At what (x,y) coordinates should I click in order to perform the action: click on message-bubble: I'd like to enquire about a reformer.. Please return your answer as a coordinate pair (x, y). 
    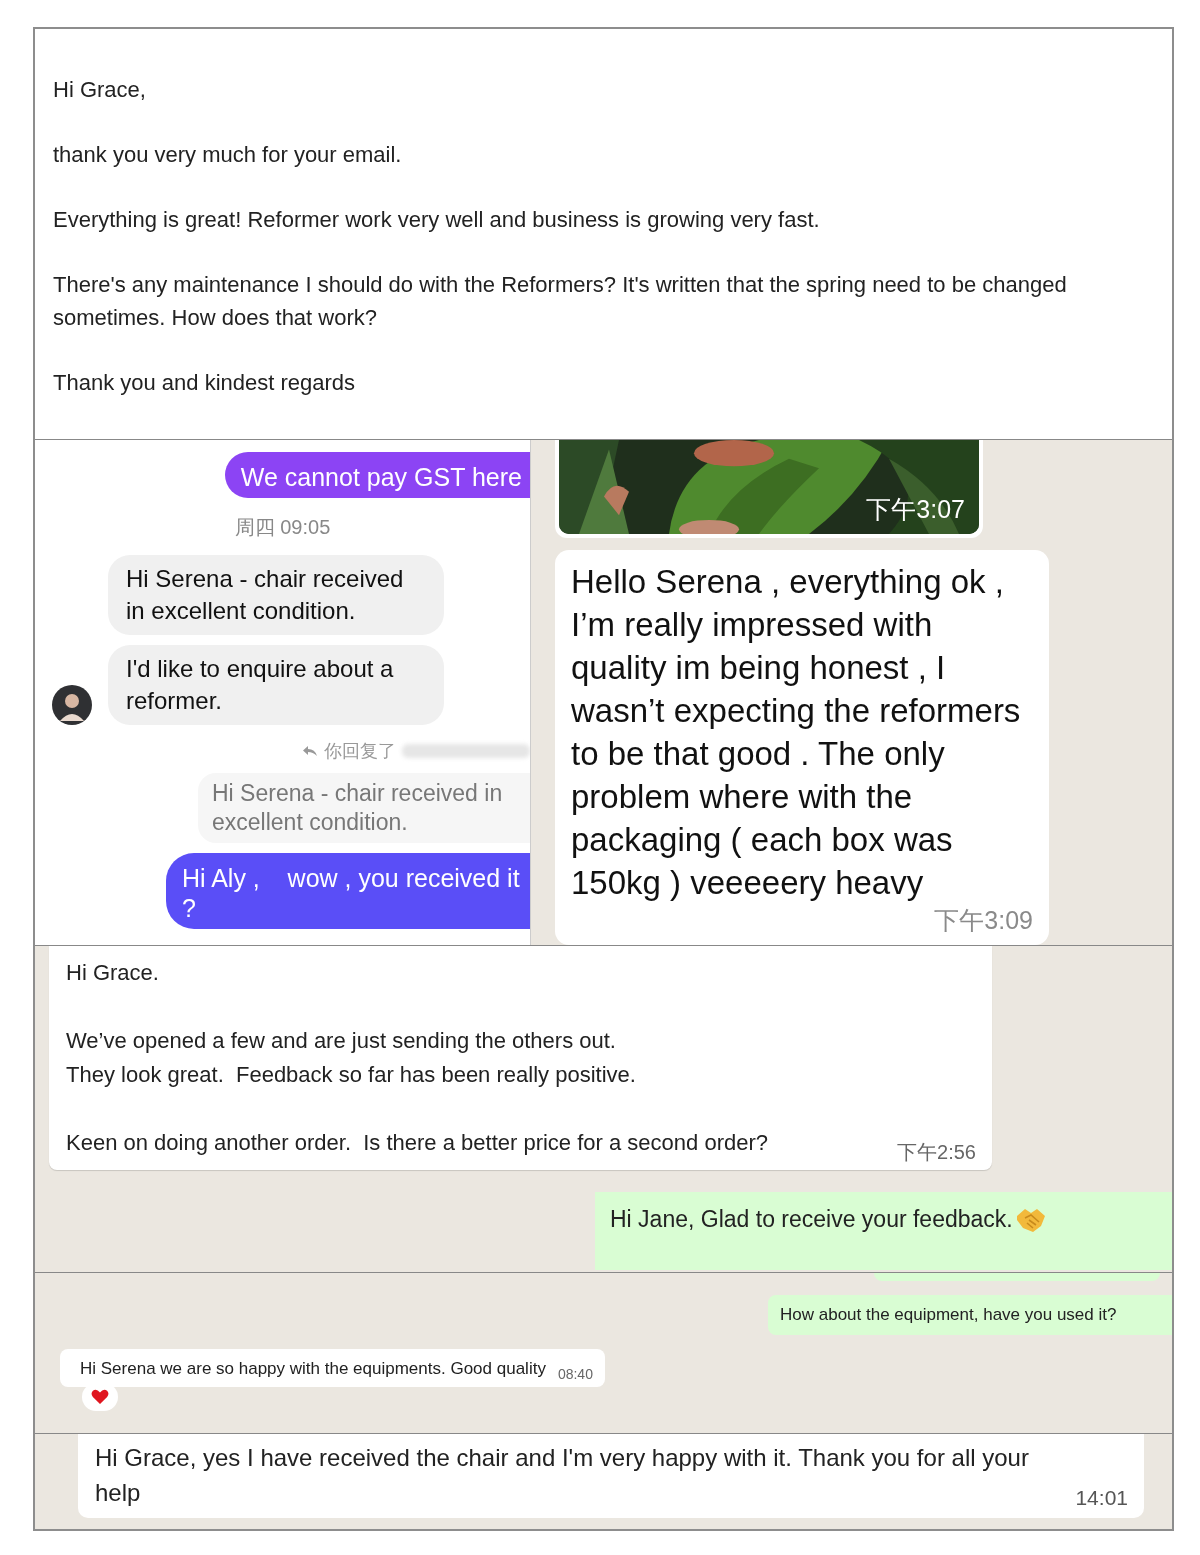
    Looking at the image, I should click on (276, 685).